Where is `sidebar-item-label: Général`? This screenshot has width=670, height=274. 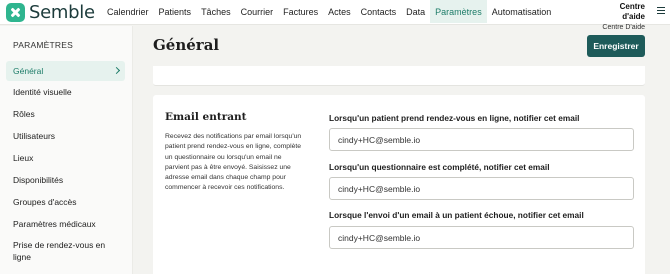
sidebar-item-label: Général is located at coordinates (28, 71).